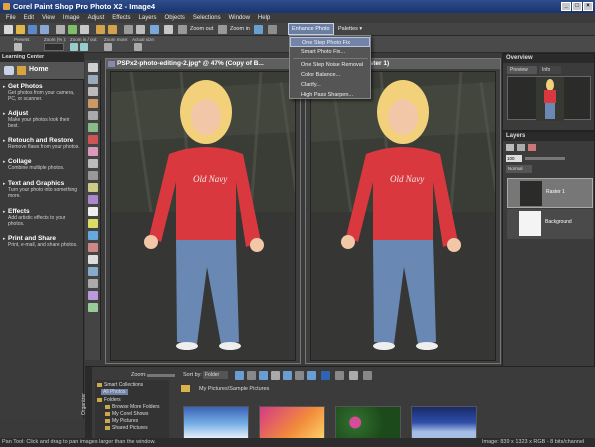  What do you see at coordinates (222, 29) in the screenshot?
I see `zoom-in-icon` at bounding box center [222, 29].